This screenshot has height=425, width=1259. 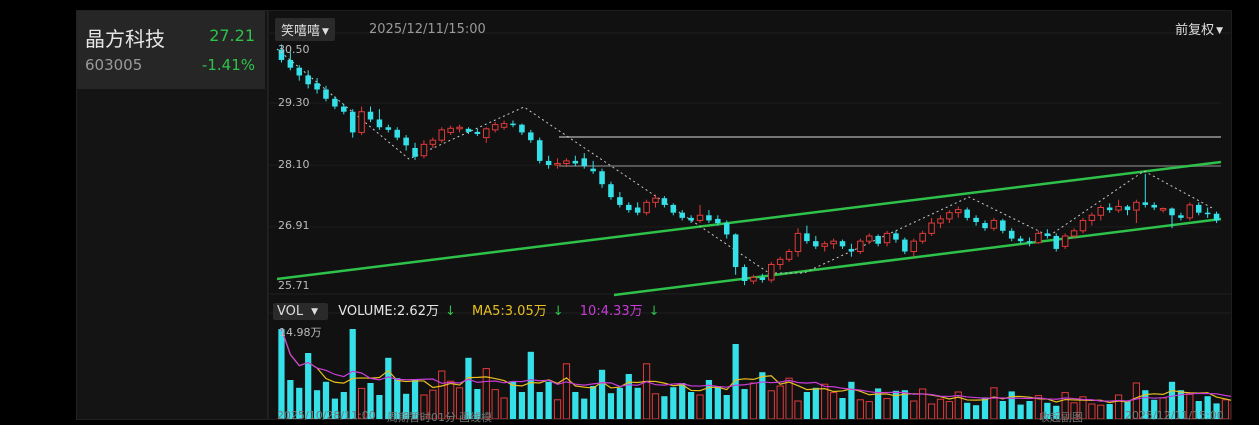 I want to click on volume-header: VOL ▼ VOLUME:2.62万 ↓ MA5:3.05万 ↓ 10:4.33万 ↓, so click(x=472, y=310).